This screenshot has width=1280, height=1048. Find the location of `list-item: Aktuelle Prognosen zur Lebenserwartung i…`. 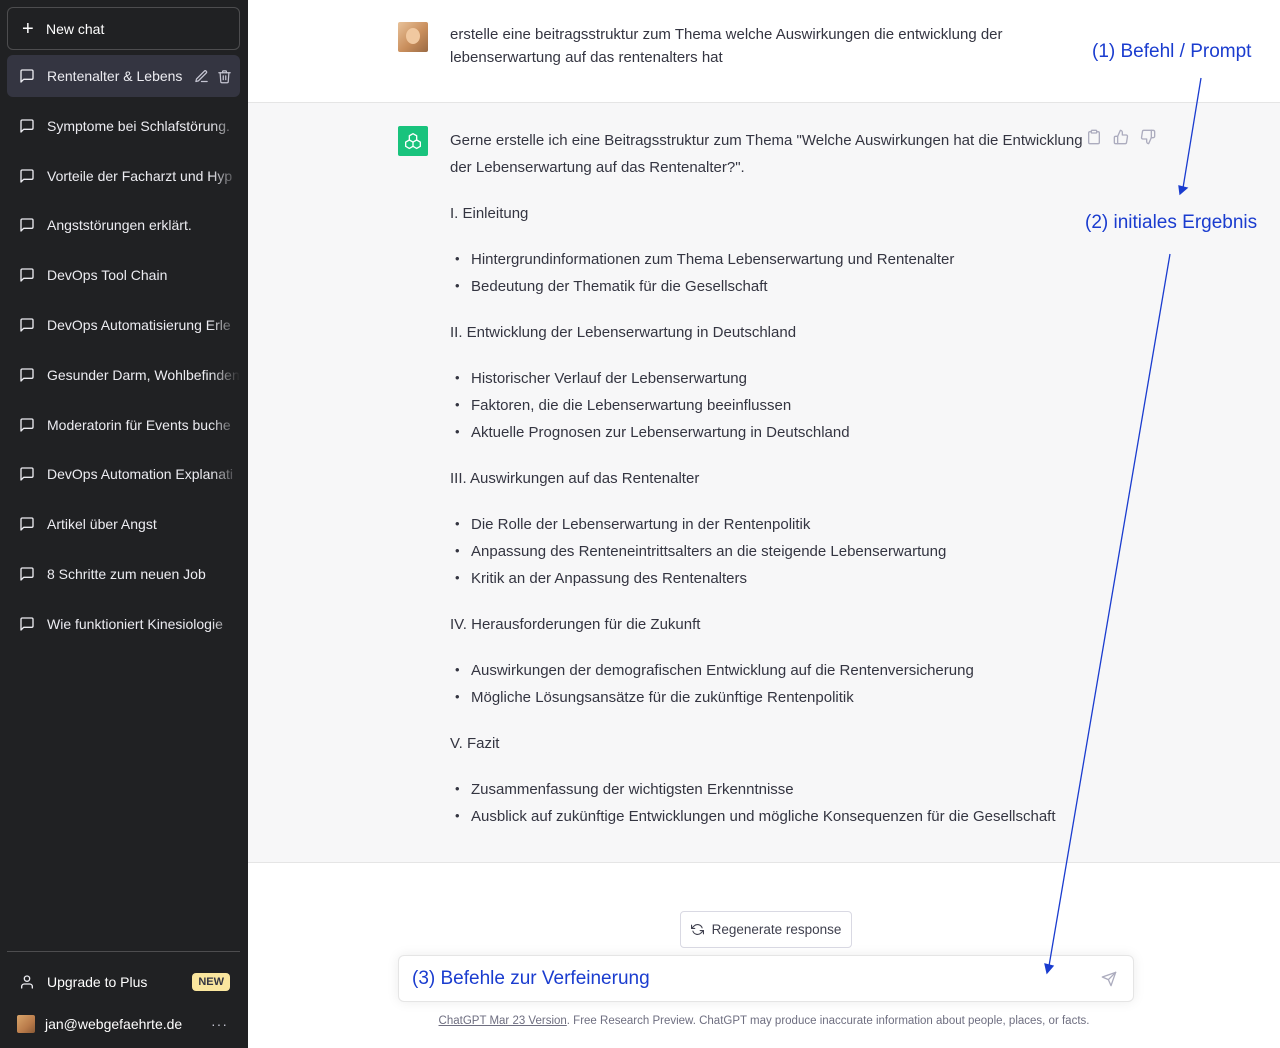

list-item: Aktuelle Prognosen zur Lebenserwartung i… is located at coordinates (770, 432).